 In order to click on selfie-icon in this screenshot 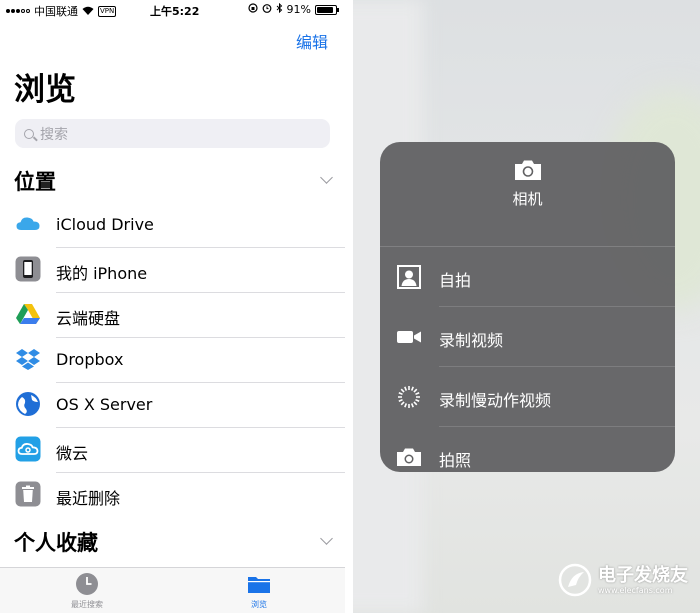, I will do `click(409, 277)`.